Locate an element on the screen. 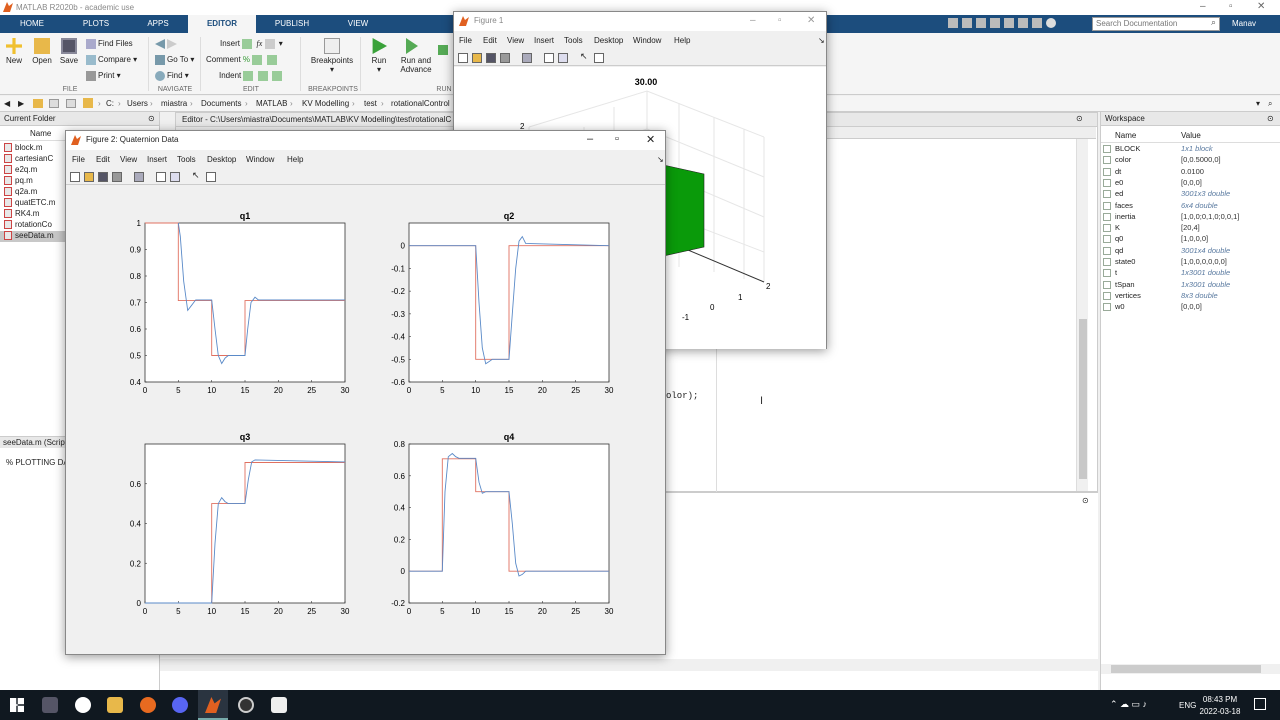 The width and height of the screenshot is (1280, 720). tab-apps: APPS is located at coordinates (158, 24).